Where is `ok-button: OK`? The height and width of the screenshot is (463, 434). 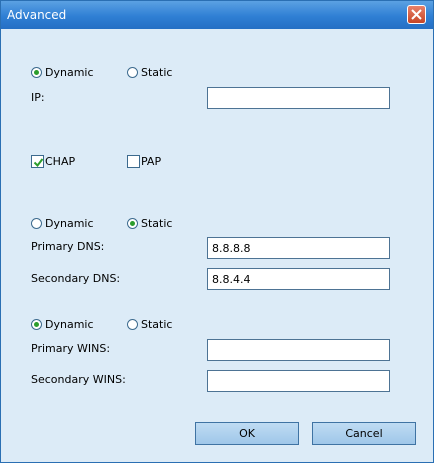 ok-button: OK is located at coordinates (247, 433).